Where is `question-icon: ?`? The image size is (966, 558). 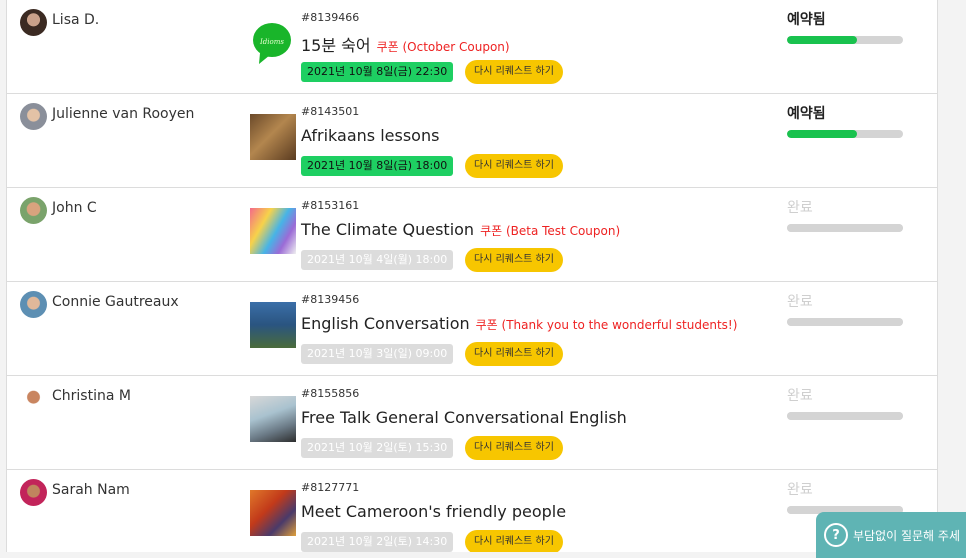 question-icon: ? is located at coordinates (836, 535).